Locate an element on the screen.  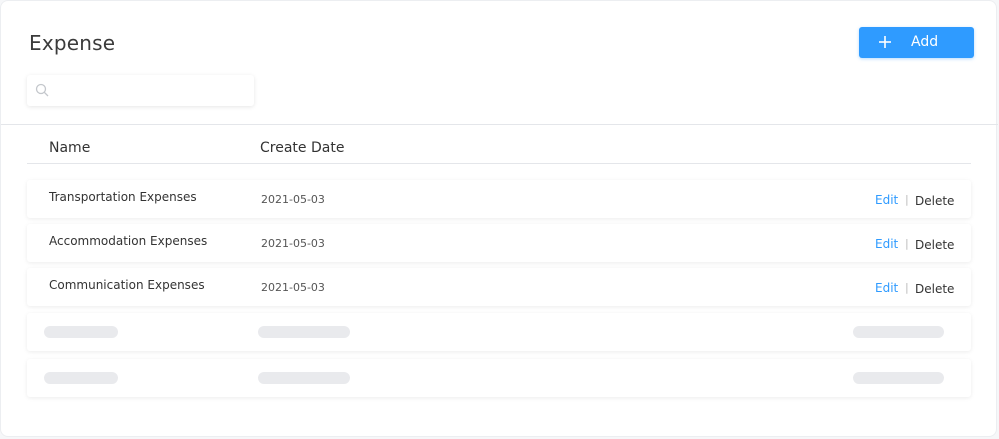
column-header-create-date: Create Date is located at coordinates (302, 148).